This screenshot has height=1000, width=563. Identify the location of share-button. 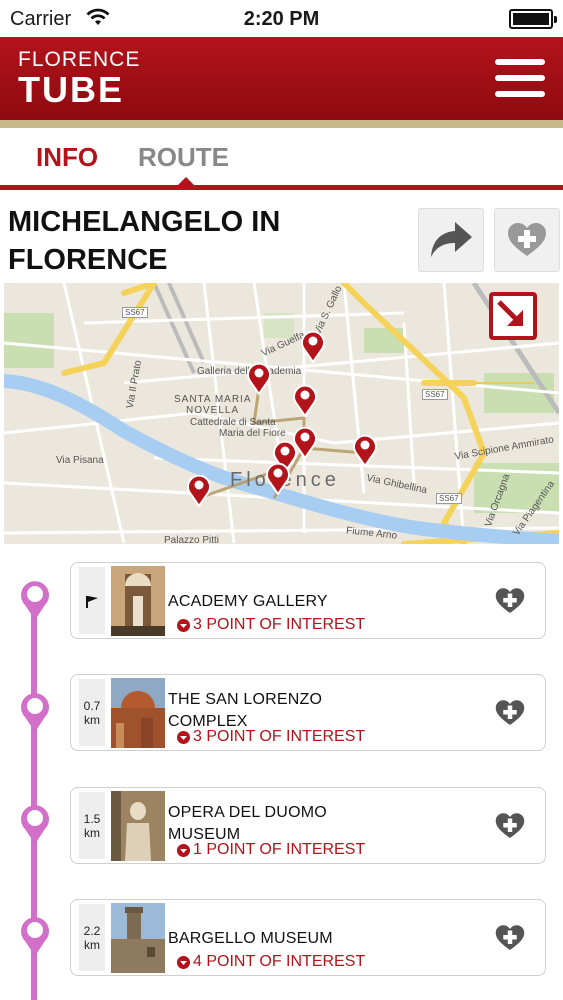
(451, 240).